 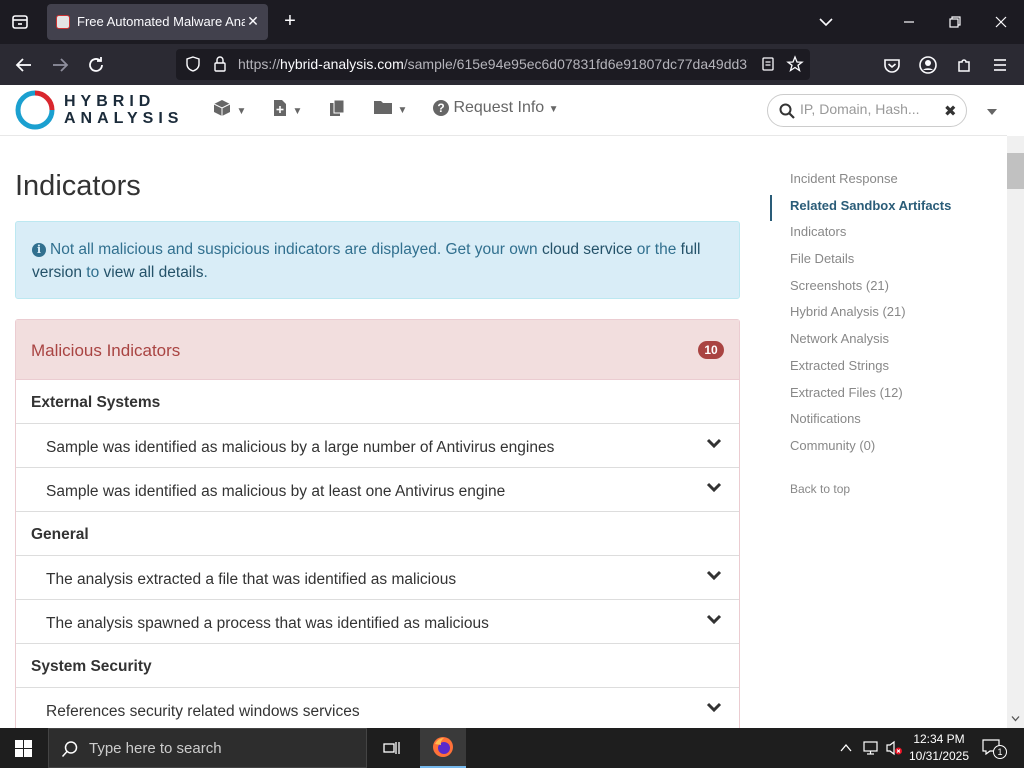 What do you see at coordinates (287, 109) in the screenshot?
I see `submit-file-menu: ▼` at bounding box center [287, 109].